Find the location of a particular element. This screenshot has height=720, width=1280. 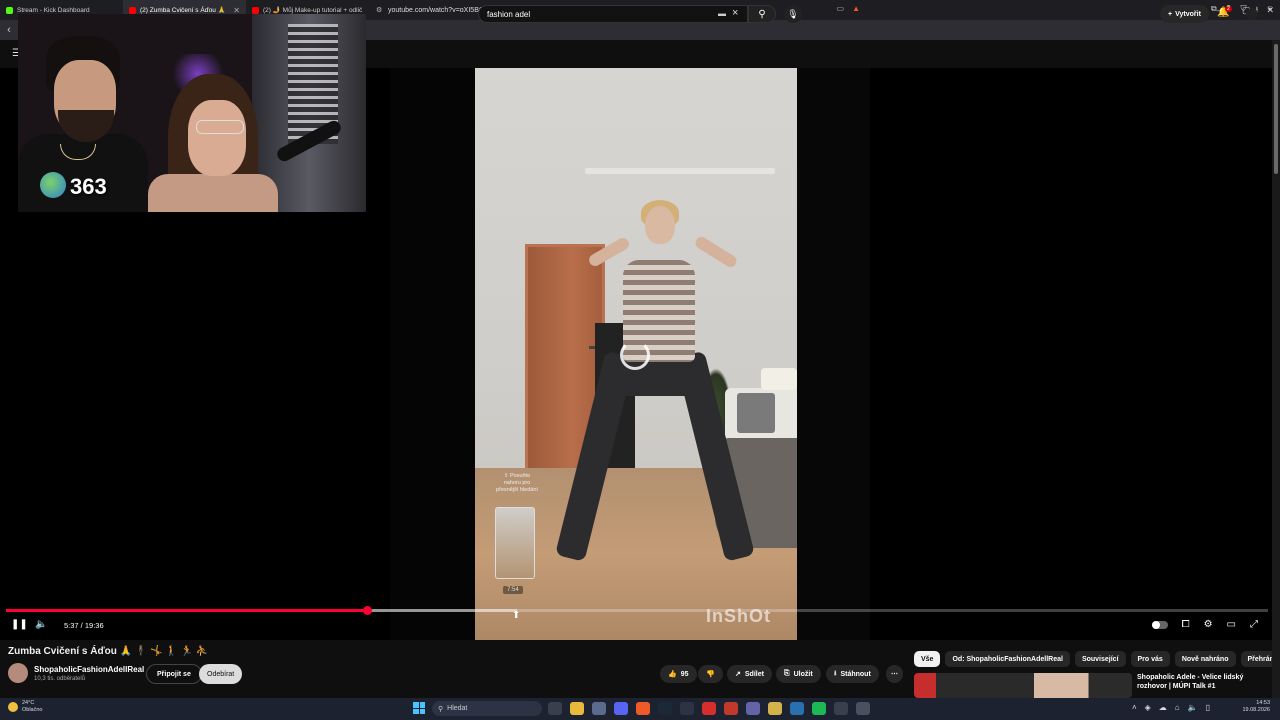

cast-icon: ▭ is located at coordinates (841, 8).